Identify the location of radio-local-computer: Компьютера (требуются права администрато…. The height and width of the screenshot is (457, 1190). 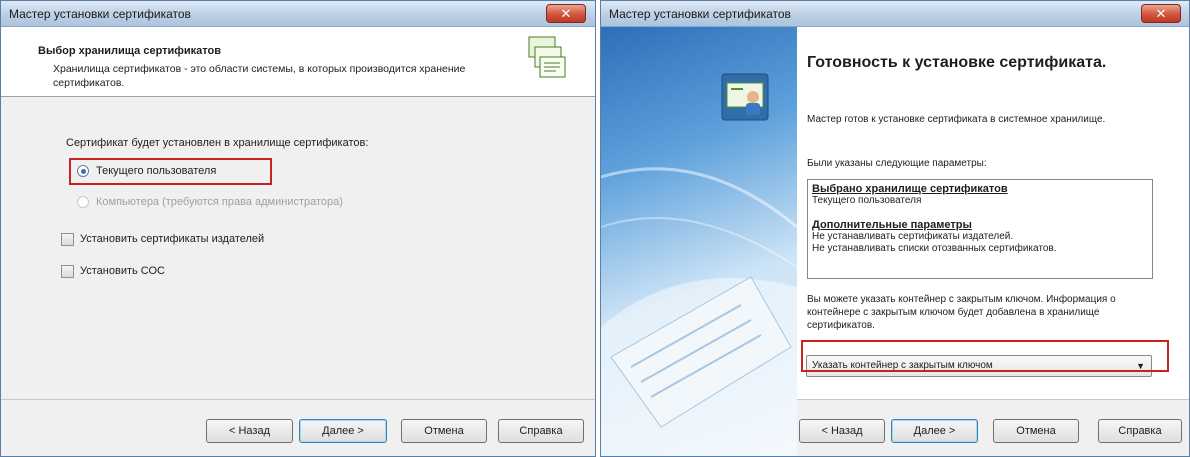
(210, 202).